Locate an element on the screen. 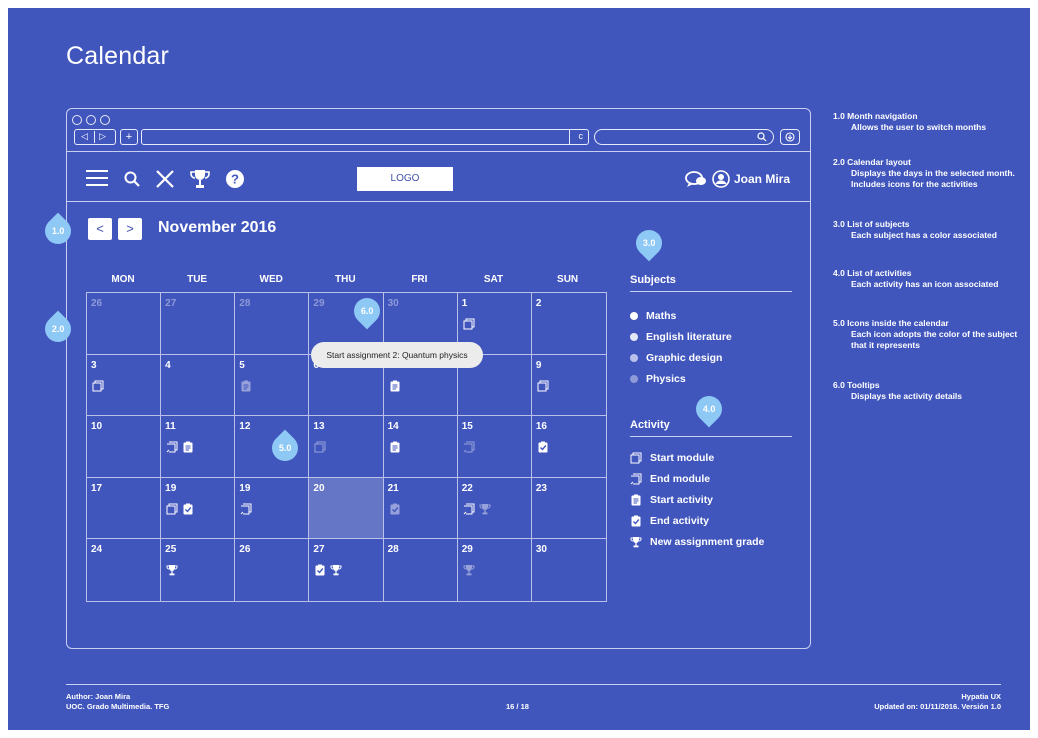  calendar-day-cell: 2 is located at coordinates (568, 324).